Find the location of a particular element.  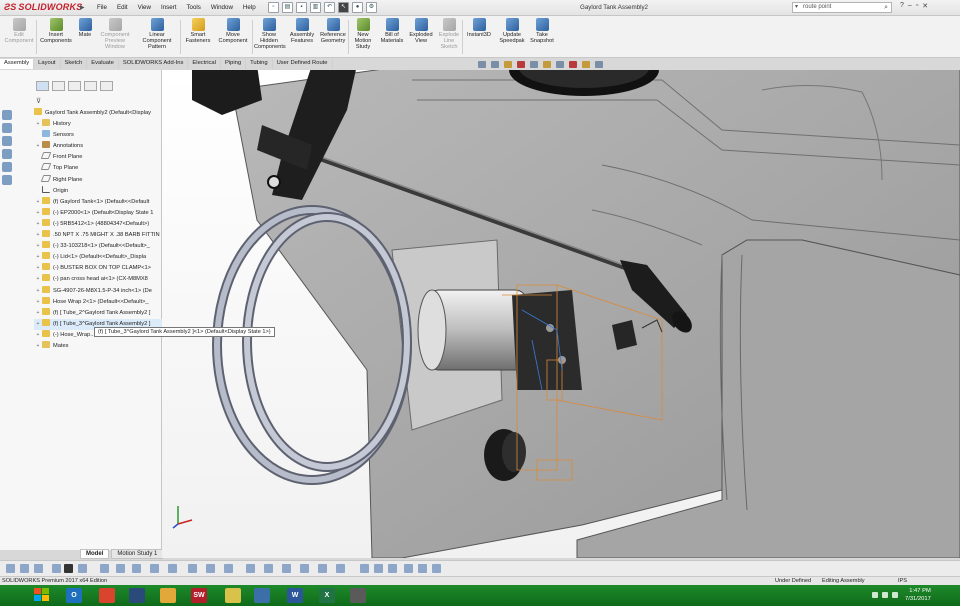

property-manager-tab-icon is located at coordinates (58, 86).